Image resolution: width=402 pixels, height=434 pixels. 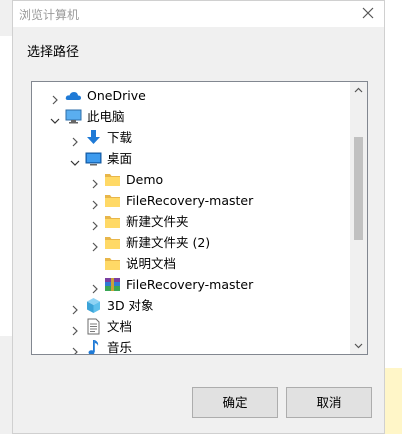 What do you see at coordinates (393, 401) in the screenshot?
I see `background-window-highlight` at bounding box center [393, 401].